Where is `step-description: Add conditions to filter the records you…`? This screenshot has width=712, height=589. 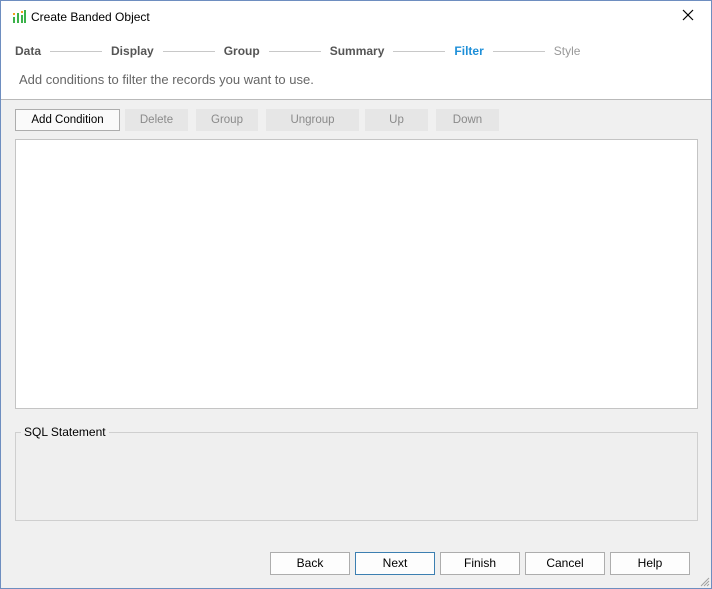
step-description: Add conditions to filter the records you… is located at coordinates (166, 79).